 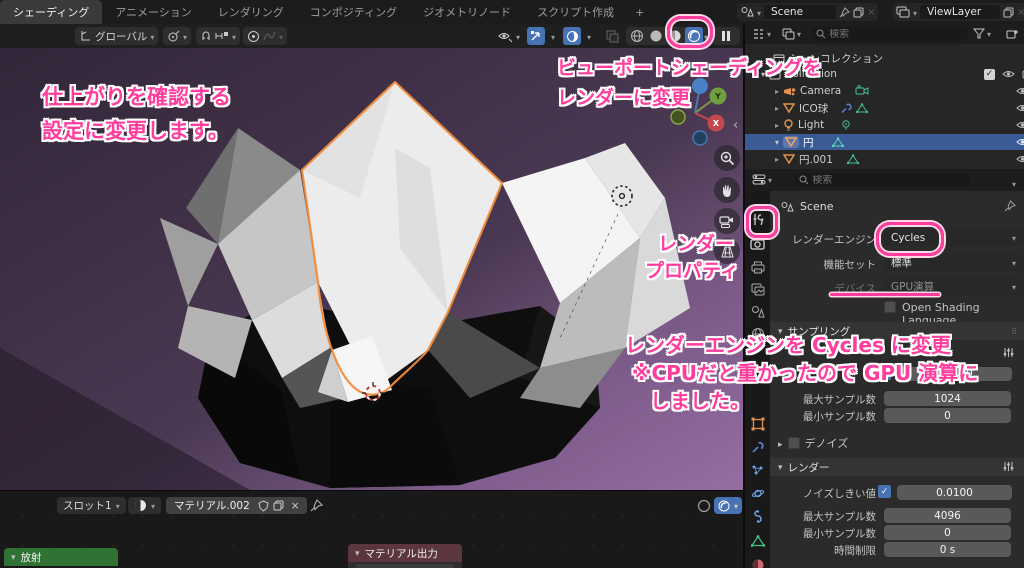 I want to click on material-name: マテリアル.002, so click(x=212, y=505).